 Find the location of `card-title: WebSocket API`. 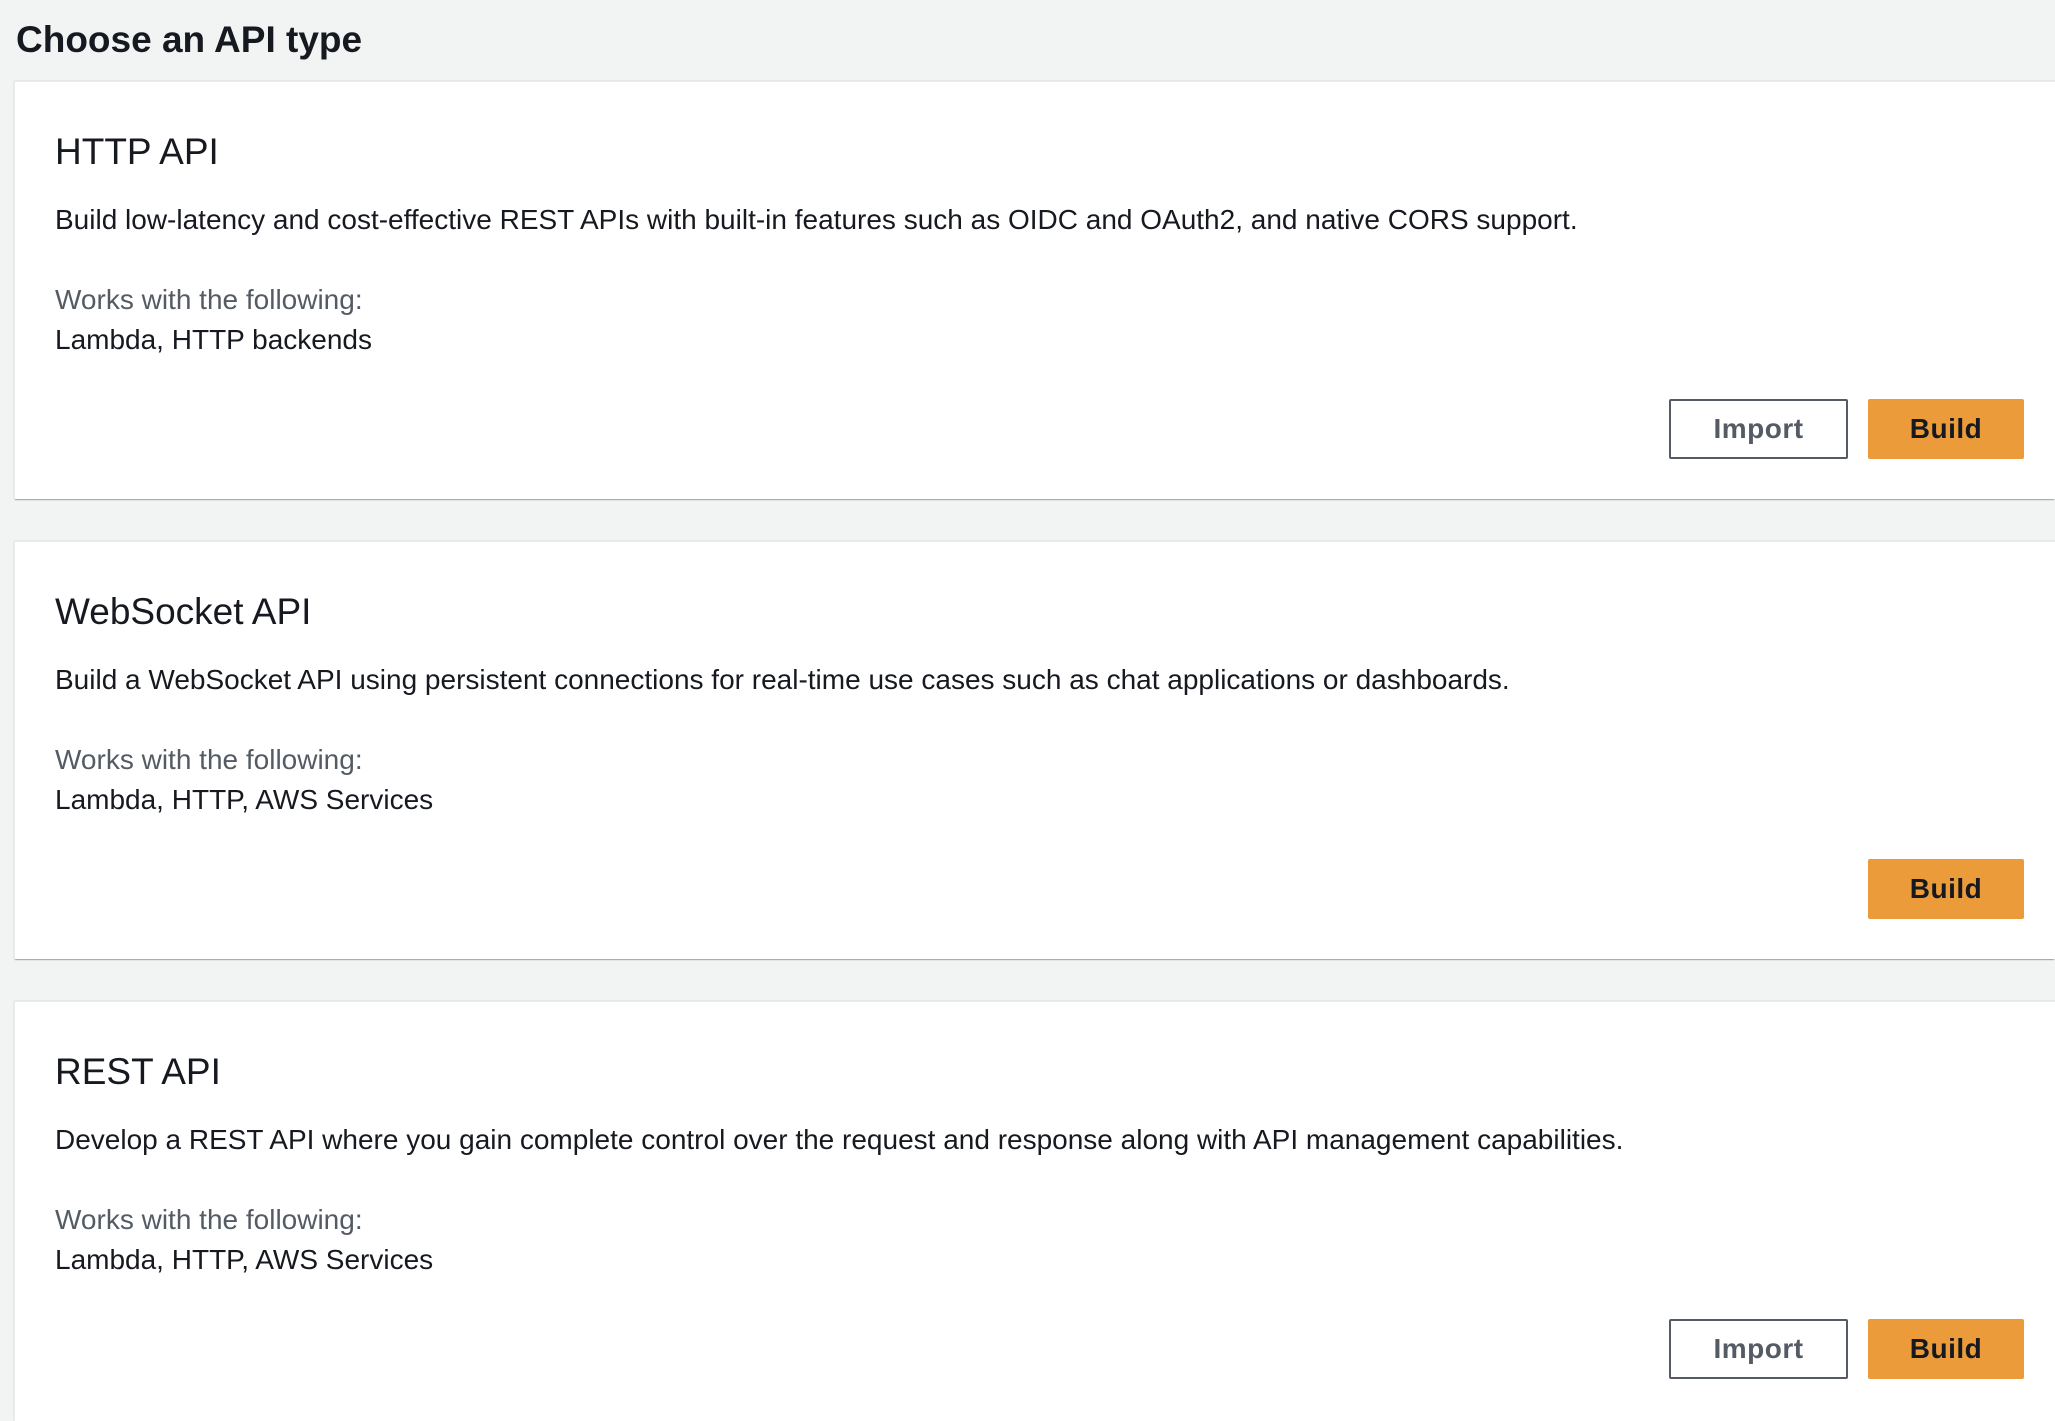

card-title: WebSocket API is located at coordinates (183, 611).